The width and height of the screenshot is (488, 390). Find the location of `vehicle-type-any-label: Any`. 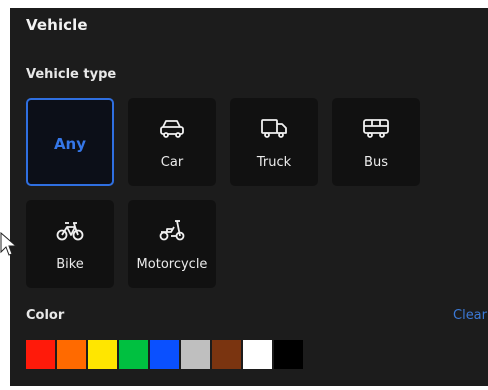

vehicle-type-any-label: Any is located at coordinates (70, 144).